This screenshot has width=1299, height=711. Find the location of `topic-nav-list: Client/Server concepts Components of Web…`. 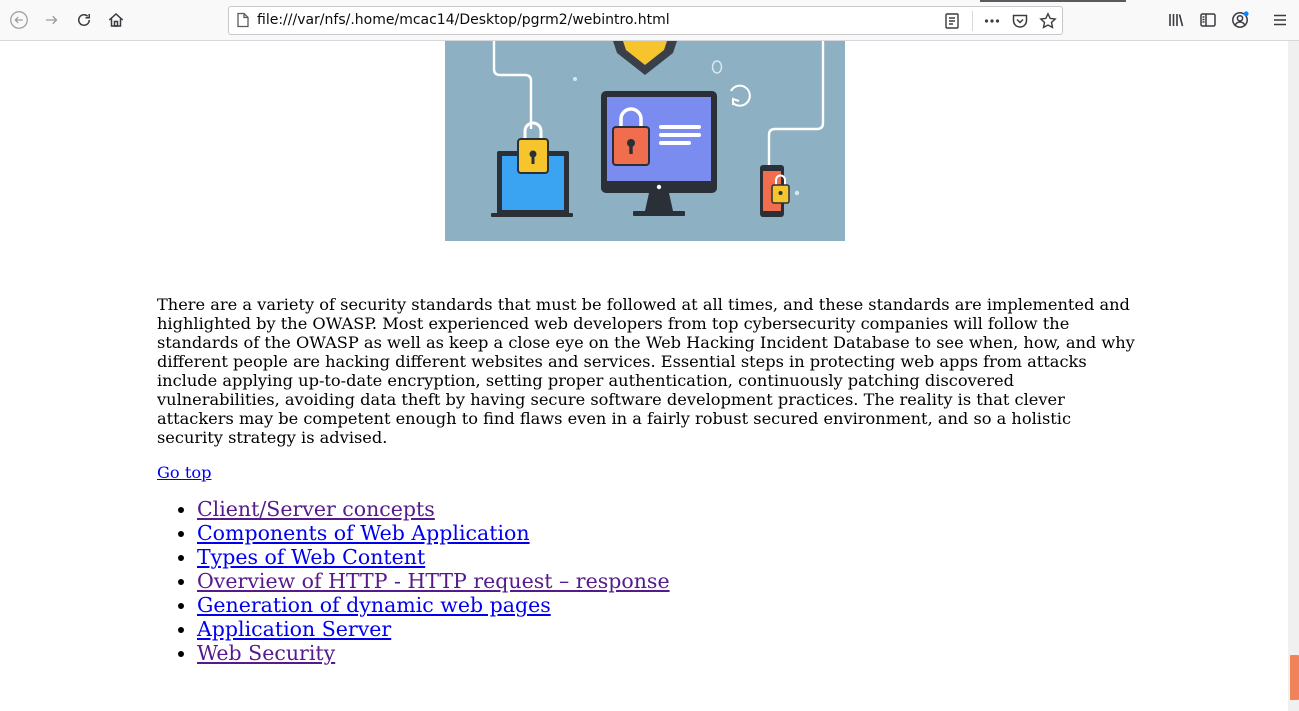

topic-nav-list: Client/Server concepts Components of Web… is located at coordinates (413, 581).